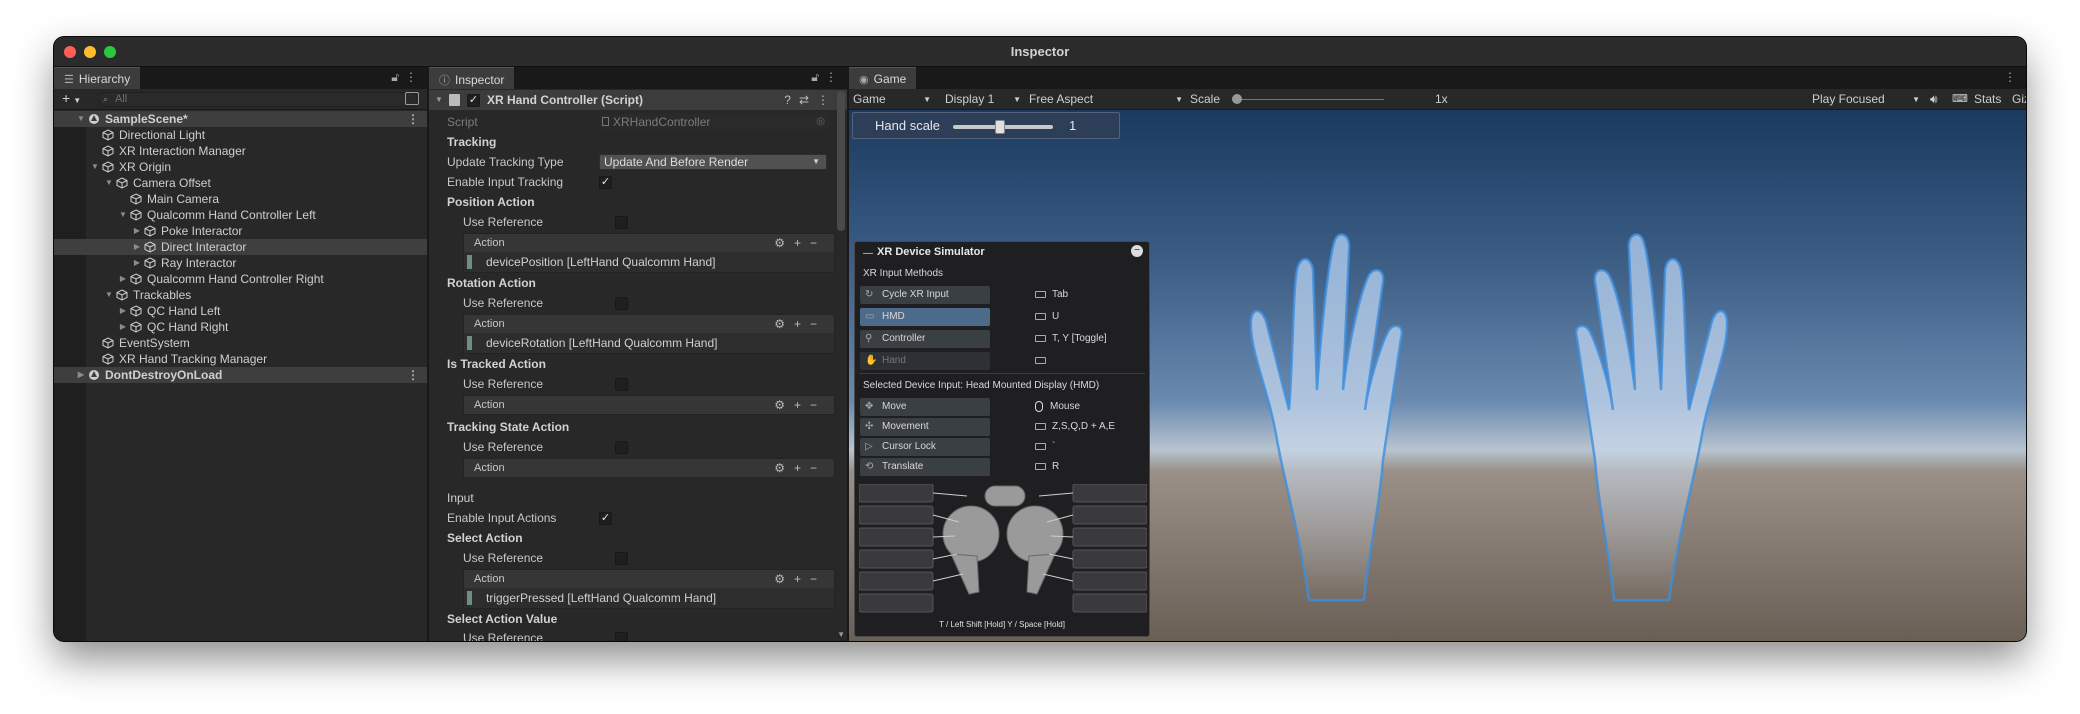 The image size is (2080, 714). I want to click on scale-slider-thumb, so click(1237, 99).